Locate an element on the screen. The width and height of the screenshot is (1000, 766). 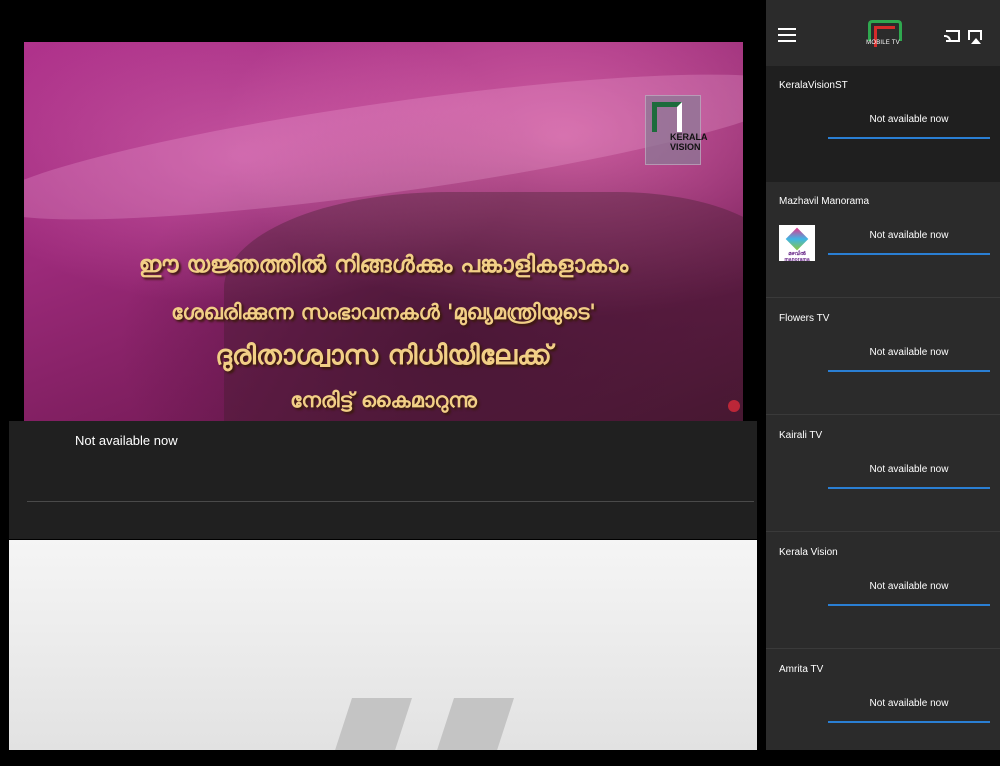
channel-item-keralavisionst: KeralaVisionST Not available now is located at coordinates (883, 124).